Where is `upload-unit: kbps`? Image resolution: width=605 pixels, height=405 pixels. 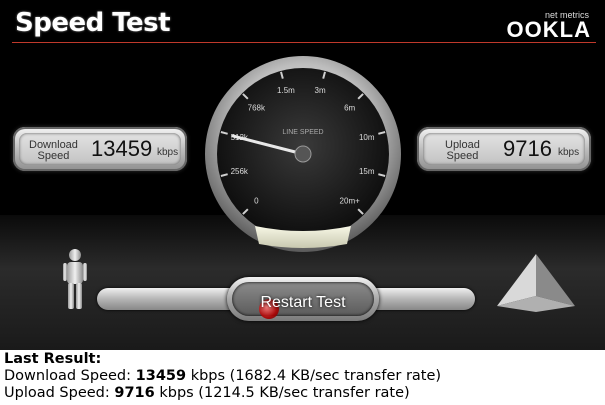
upload-unit: kbps is located at coordinates (569, 152).